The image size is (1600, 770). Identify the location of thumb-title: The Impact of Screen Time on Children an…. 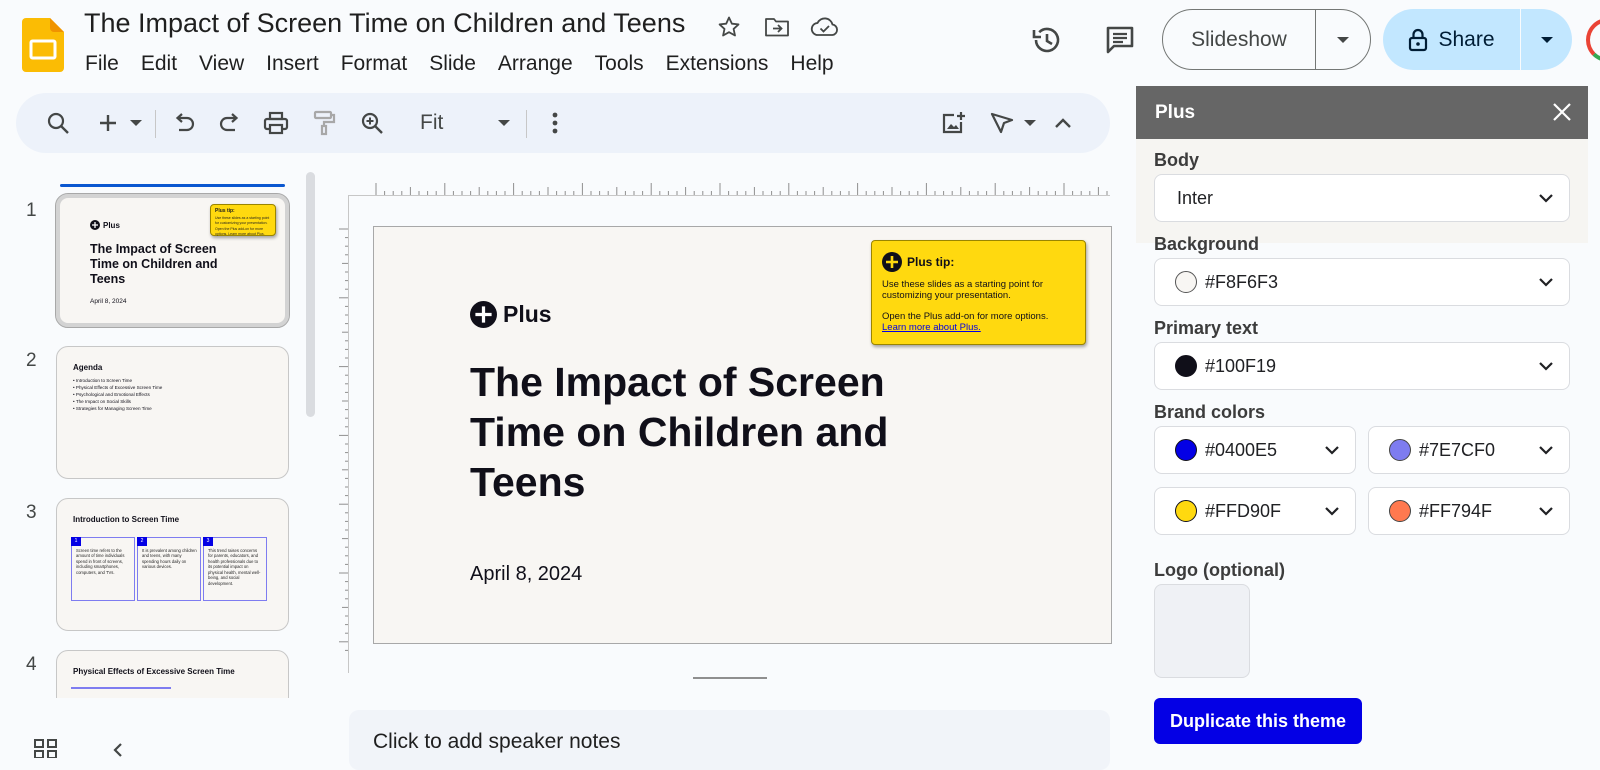
(154, 264).